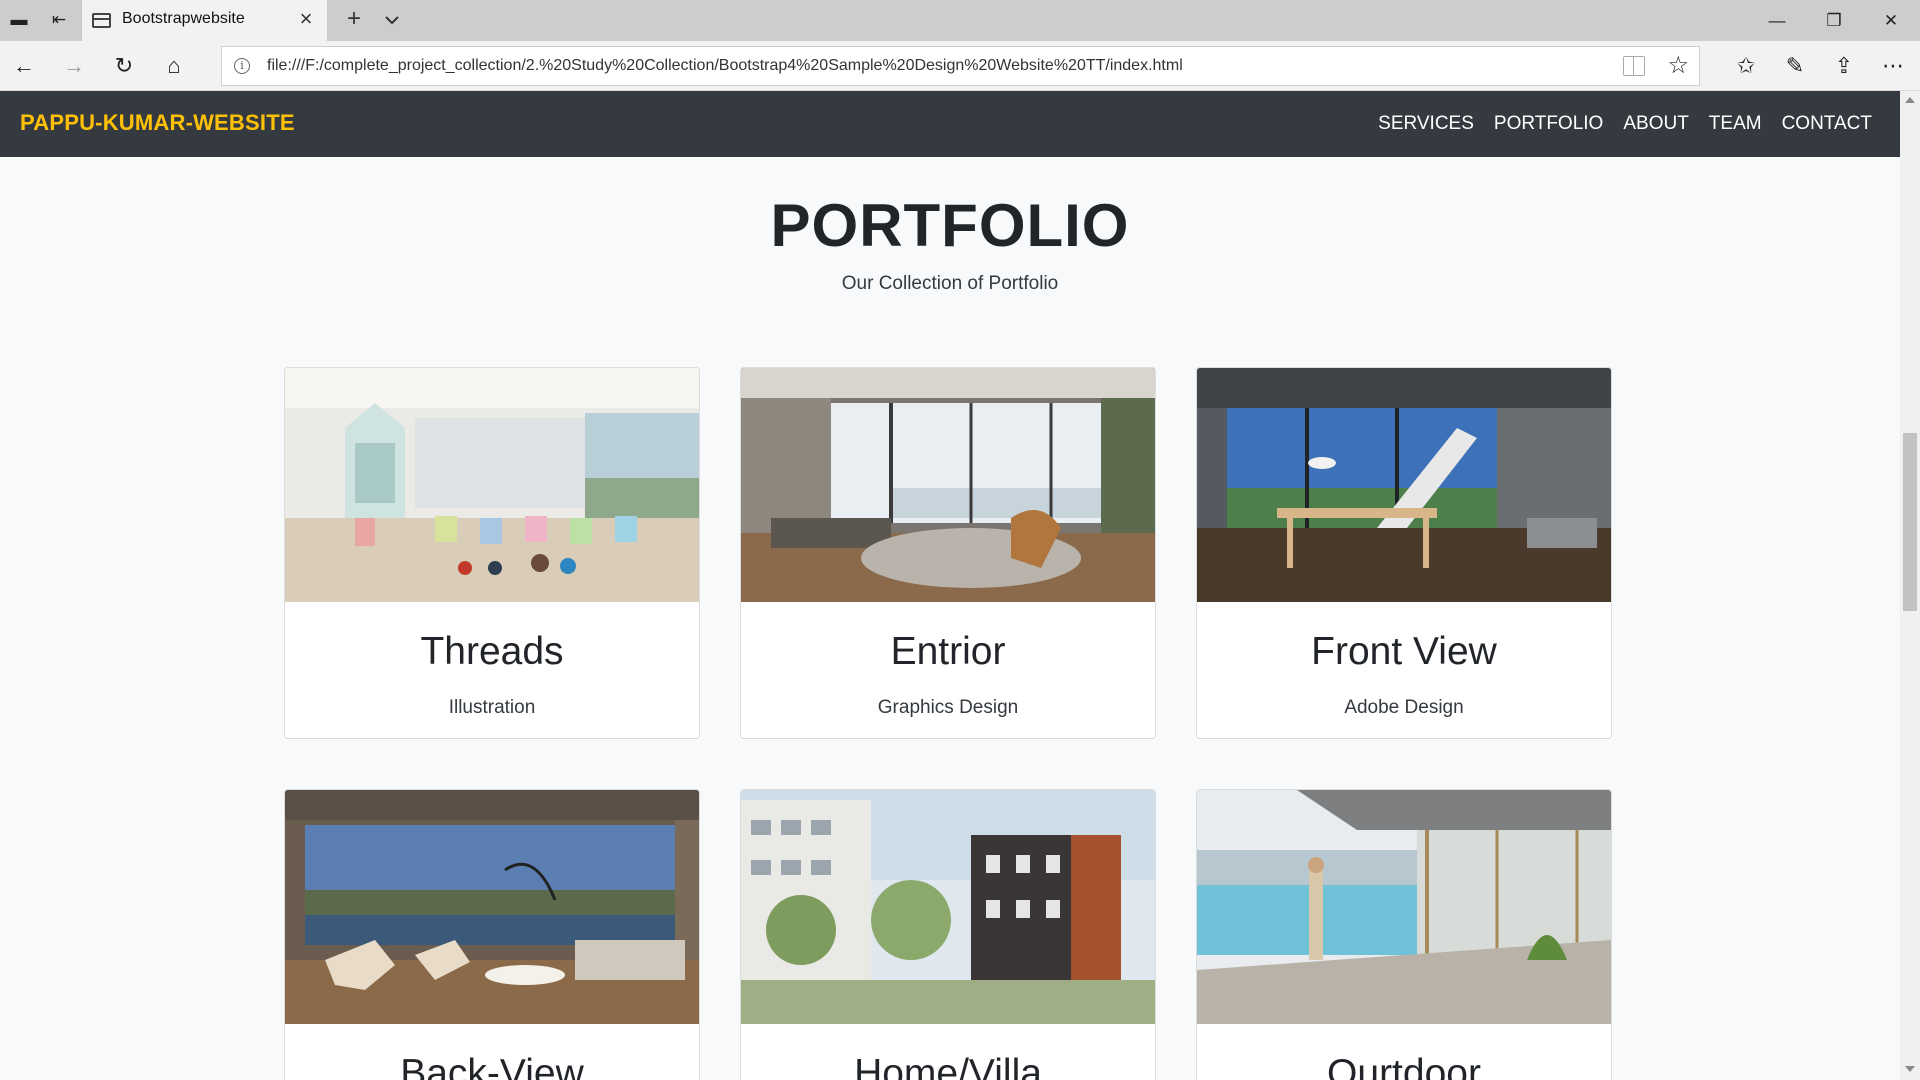 Image resolution: width=1920 pixels, height=1080 pixels. What do you see at coordinates (948, 651) in the screenshot?
I see `card-title: Entrior` at bounding box center [948, 651].